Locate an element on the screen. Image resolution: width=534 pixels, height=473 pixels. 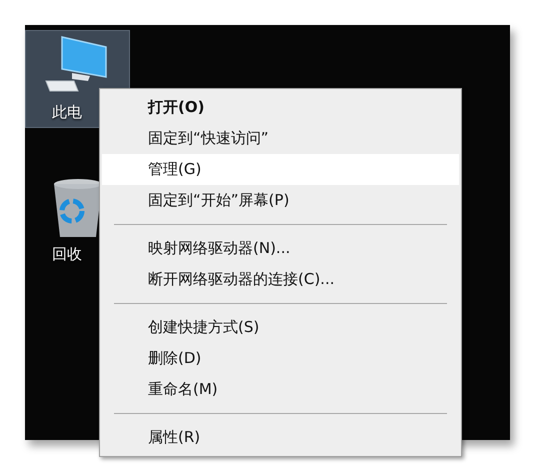
icon-label: 此电 is located at coordinates (66, 112).